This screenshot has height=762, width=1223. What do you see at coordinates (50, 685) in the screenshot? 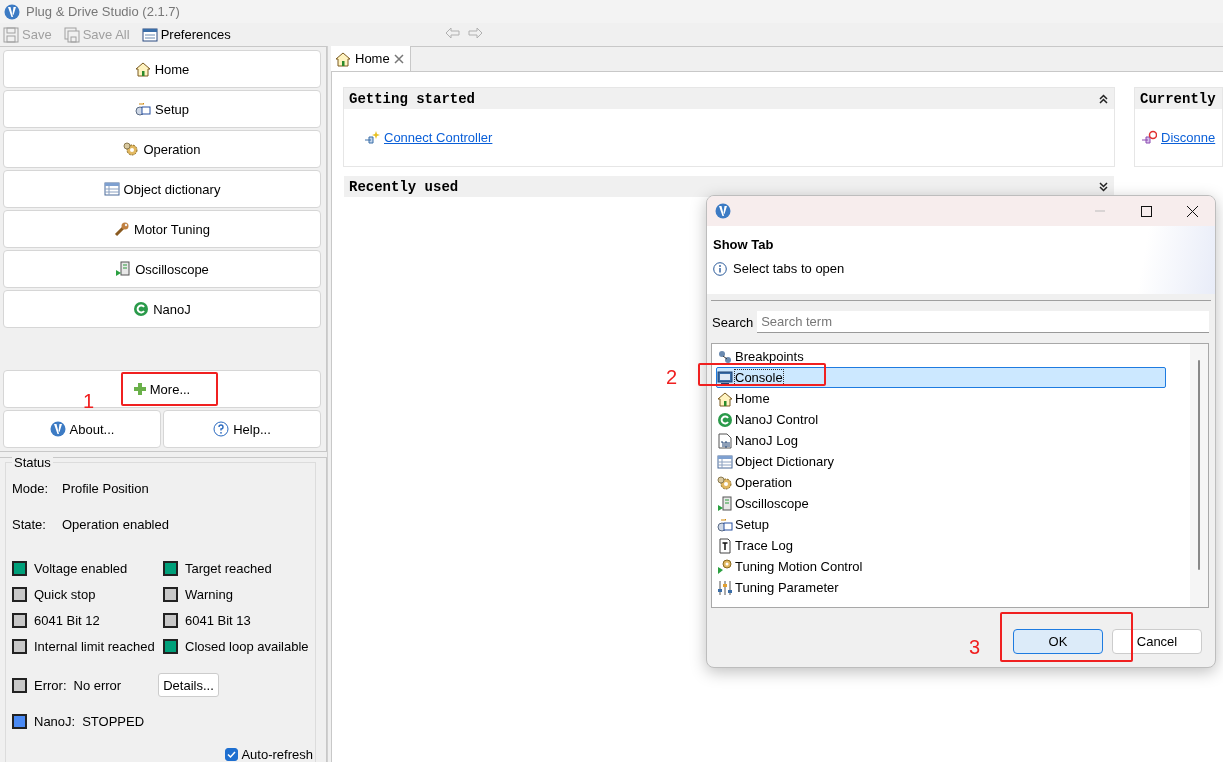
I see `error-label: Error:` at bounding box center [50, 685].